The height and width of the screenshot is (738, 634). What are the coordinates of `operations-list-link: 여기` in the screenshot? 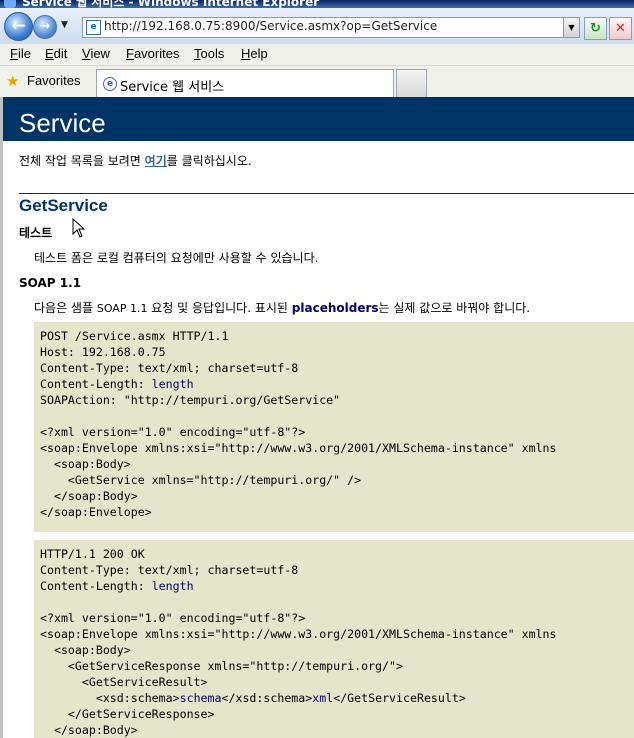 It's located at (156, 161).